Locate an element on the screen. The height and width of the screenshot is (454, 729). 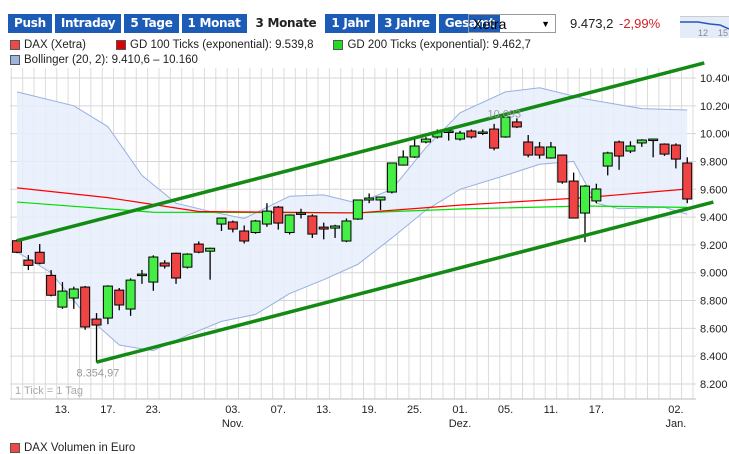
tab-3-monate: 3 Monate is located at coordinates (286, 23).